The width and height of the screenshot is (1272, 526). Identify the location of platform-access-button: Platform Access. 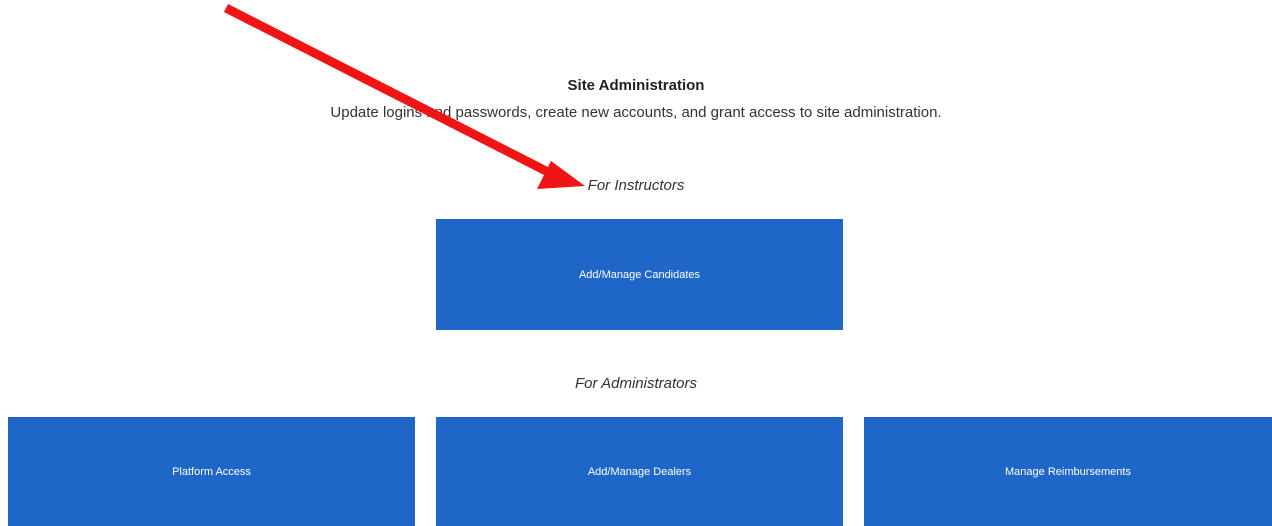
(211, 471).